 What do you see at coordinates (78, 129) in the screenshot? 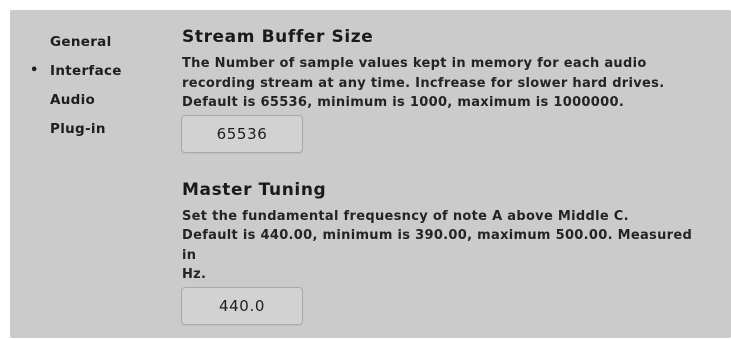
I see `sidebar-item-label: Plug-in` at bounding box center [78, 129].